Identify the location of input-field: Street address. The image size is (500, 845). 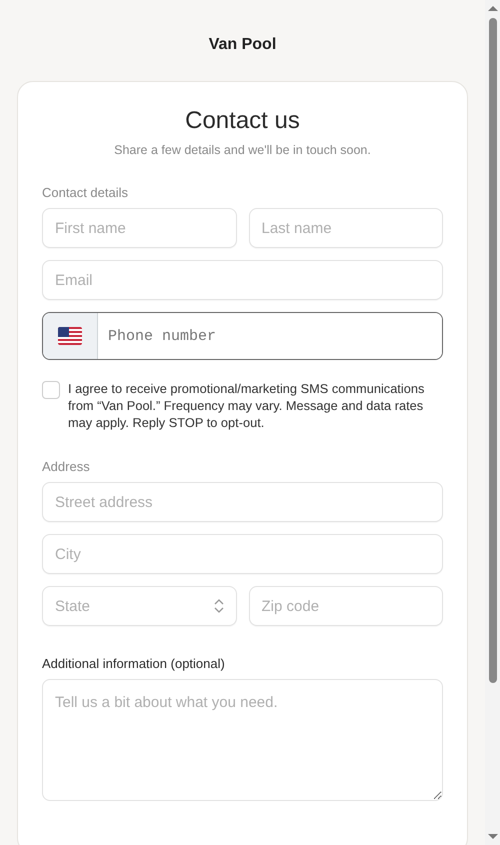
(242, 502).